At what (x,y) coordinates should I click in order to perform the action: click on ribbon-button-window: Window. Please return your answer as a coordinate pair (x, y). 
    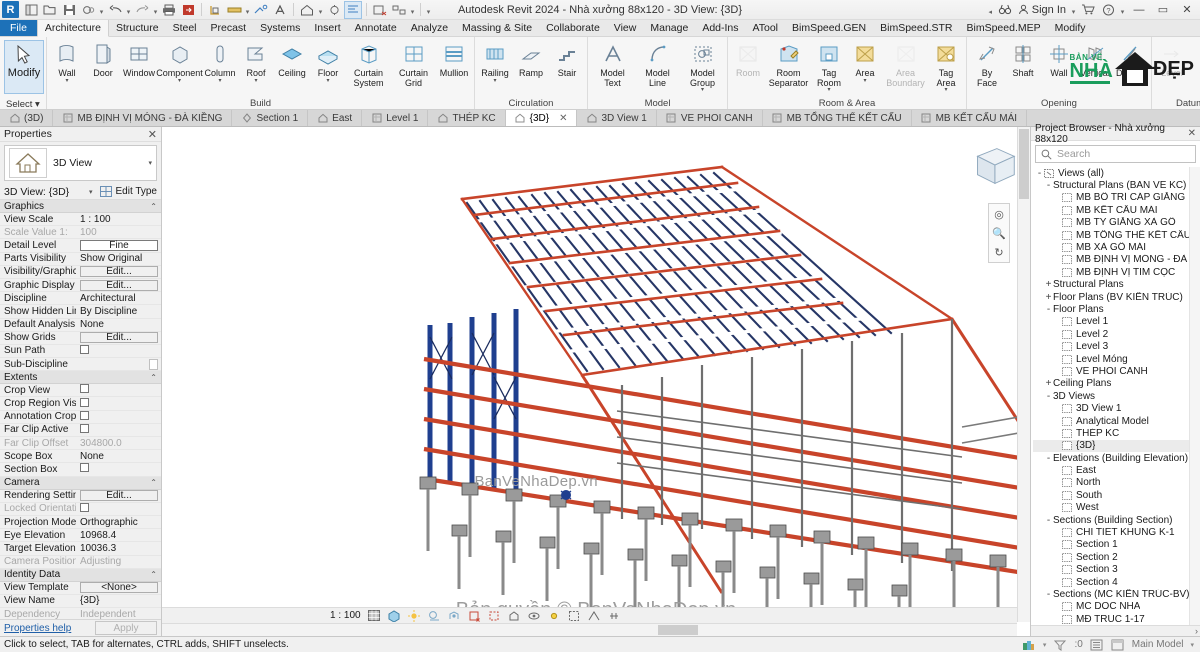
    Looking at the image, I should click on (139, 58).